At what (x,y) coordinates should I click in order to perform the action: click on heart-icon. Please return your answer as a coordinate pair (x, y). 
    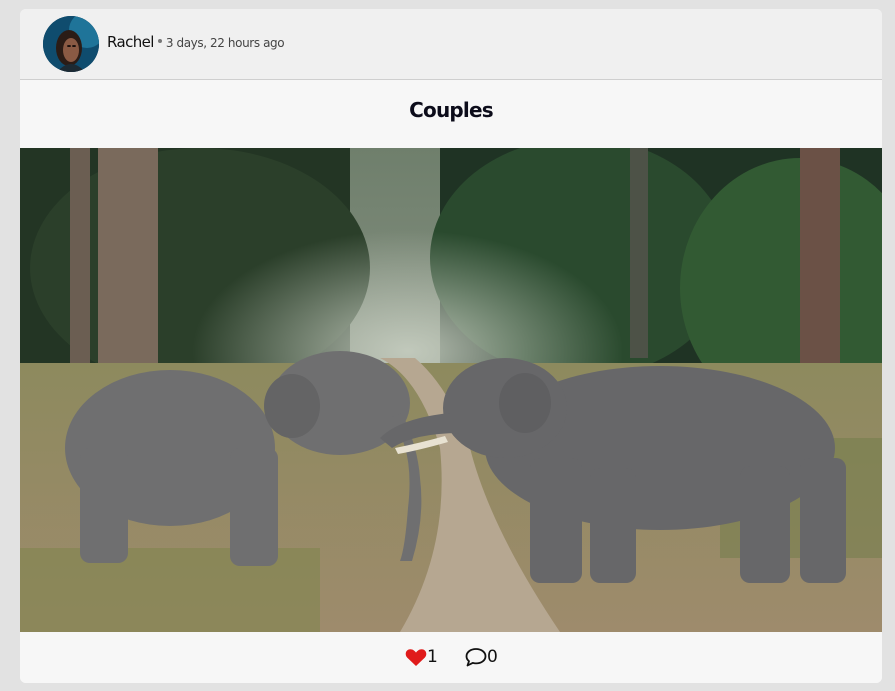
    Looking at the image, I should click on (416, 657).